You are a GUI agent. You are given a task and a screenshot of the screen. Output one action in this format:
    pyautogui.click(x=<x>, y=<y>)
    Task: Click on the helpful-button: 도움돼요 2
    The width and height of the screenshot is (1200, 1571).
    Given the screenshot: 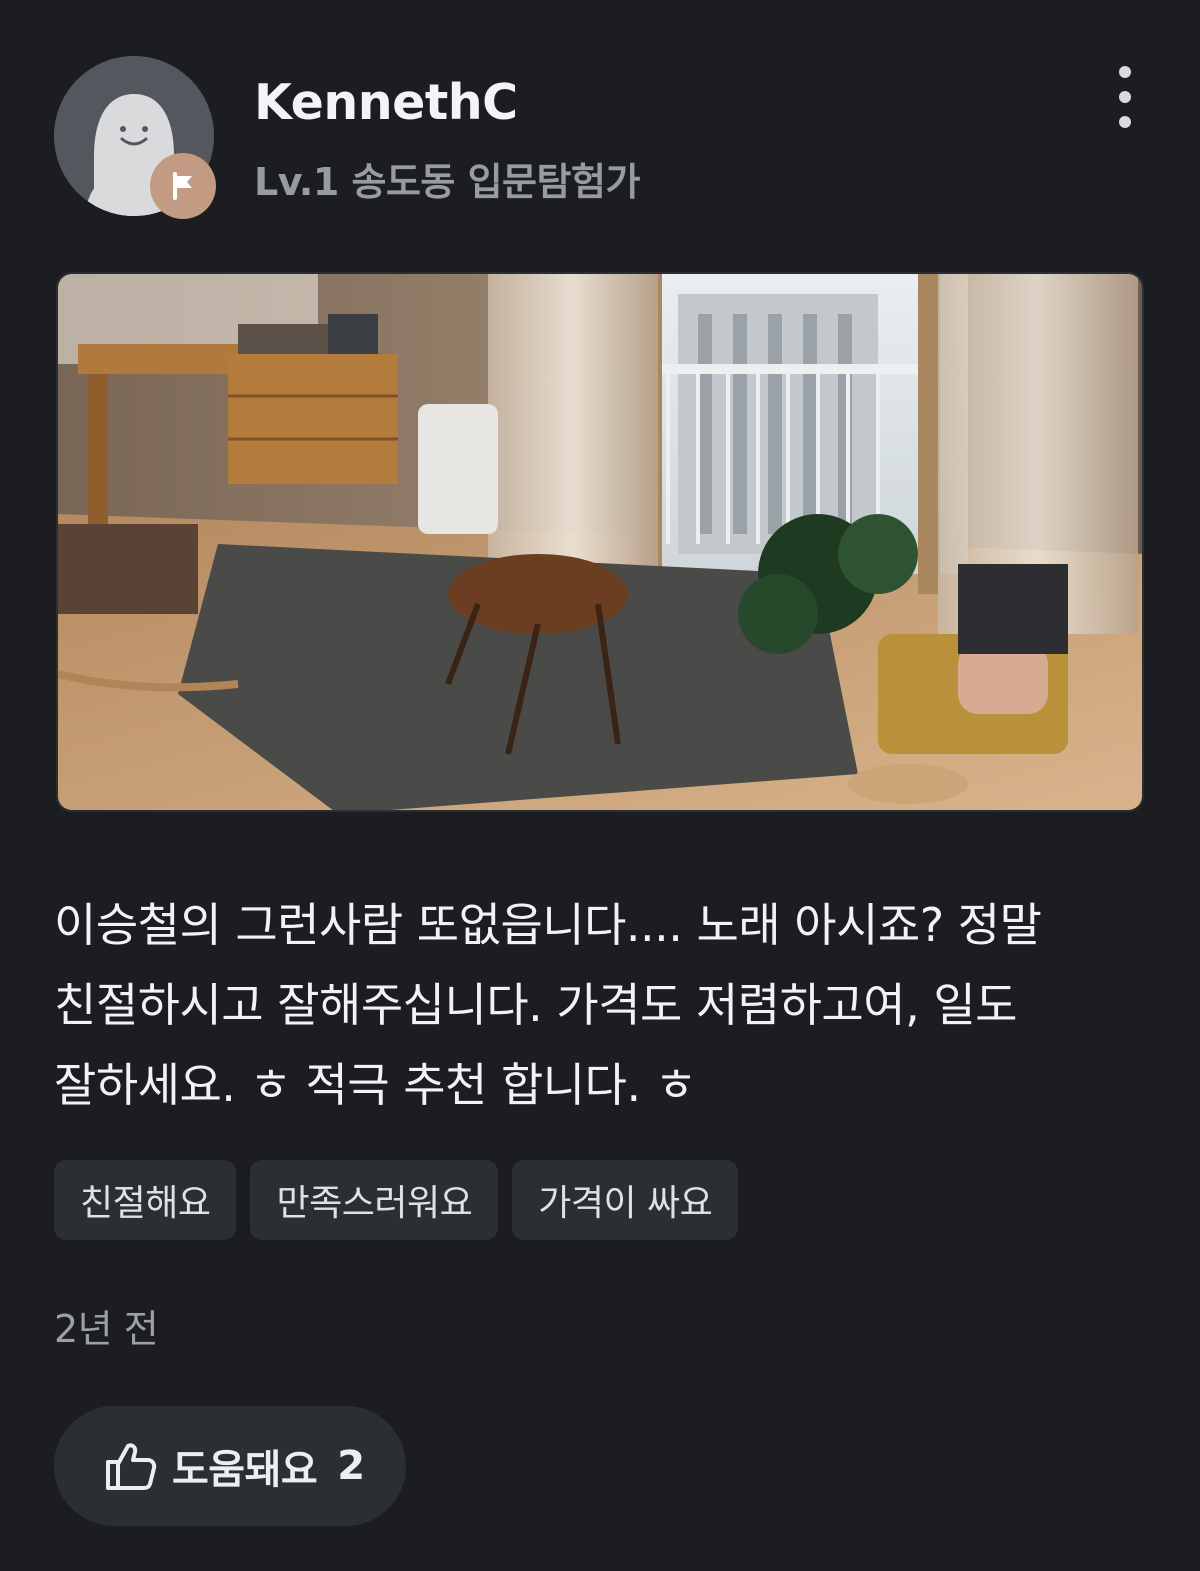 What is the action you would take?
    pyautogui.click(x=230, y=1466)
    